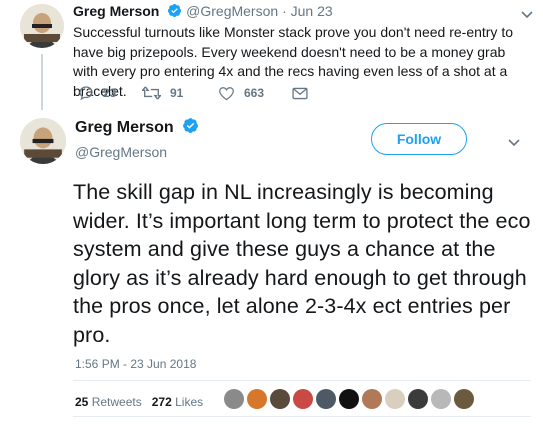 This screenshot has width=543, height=425. Describe the element at coordinates (121, 152) in the screenshot. I see `main-author-handle: @GregMerson` at that location.